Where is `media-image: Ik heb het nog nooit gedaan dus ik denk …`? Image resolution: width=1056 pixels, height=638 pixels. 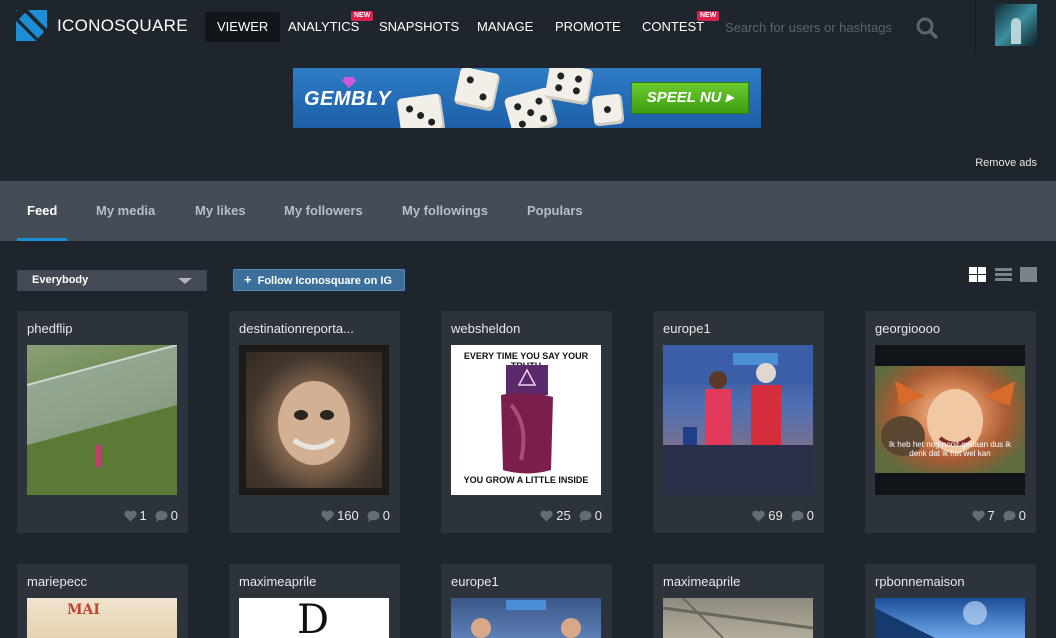
media-image: Ik heb het nog nooit gedaan dus ik denk … is located at coordinates (950, 420).